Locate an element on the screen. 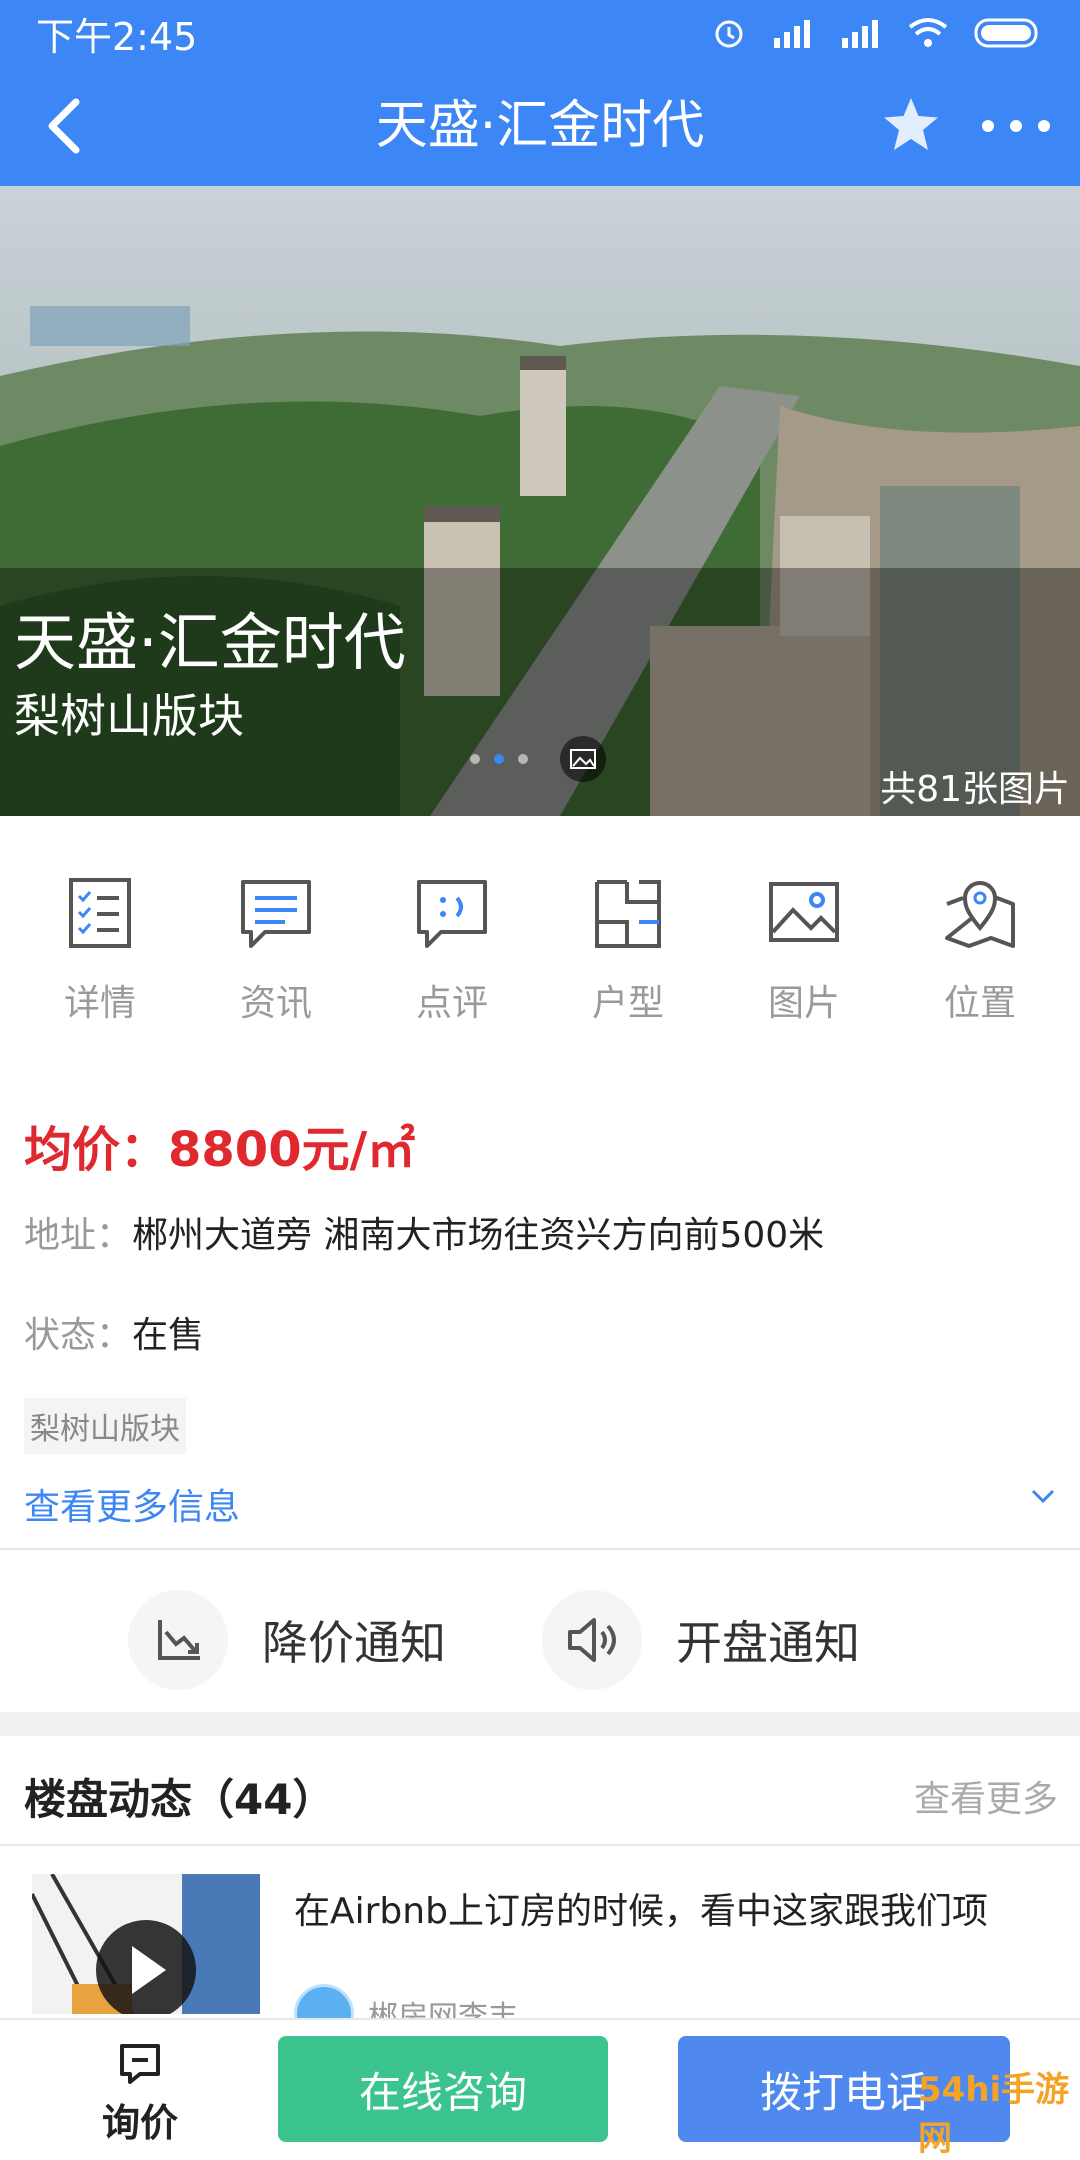 Image resolution: width=1080 pixels, height=2160 pixels. quick-nav-label: 户型 is located at coordinates (627, 1003).